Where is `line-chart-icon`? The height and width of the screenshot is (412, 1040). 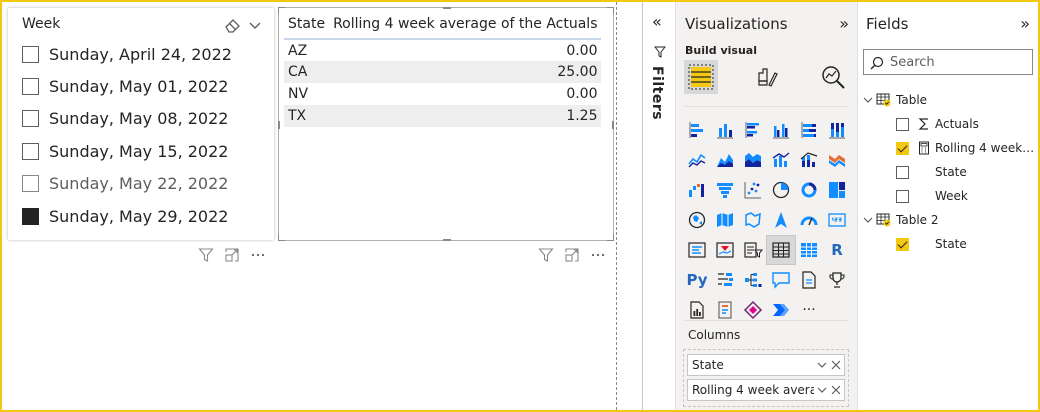 line-chart-icon is located at coordinates (697, 160).